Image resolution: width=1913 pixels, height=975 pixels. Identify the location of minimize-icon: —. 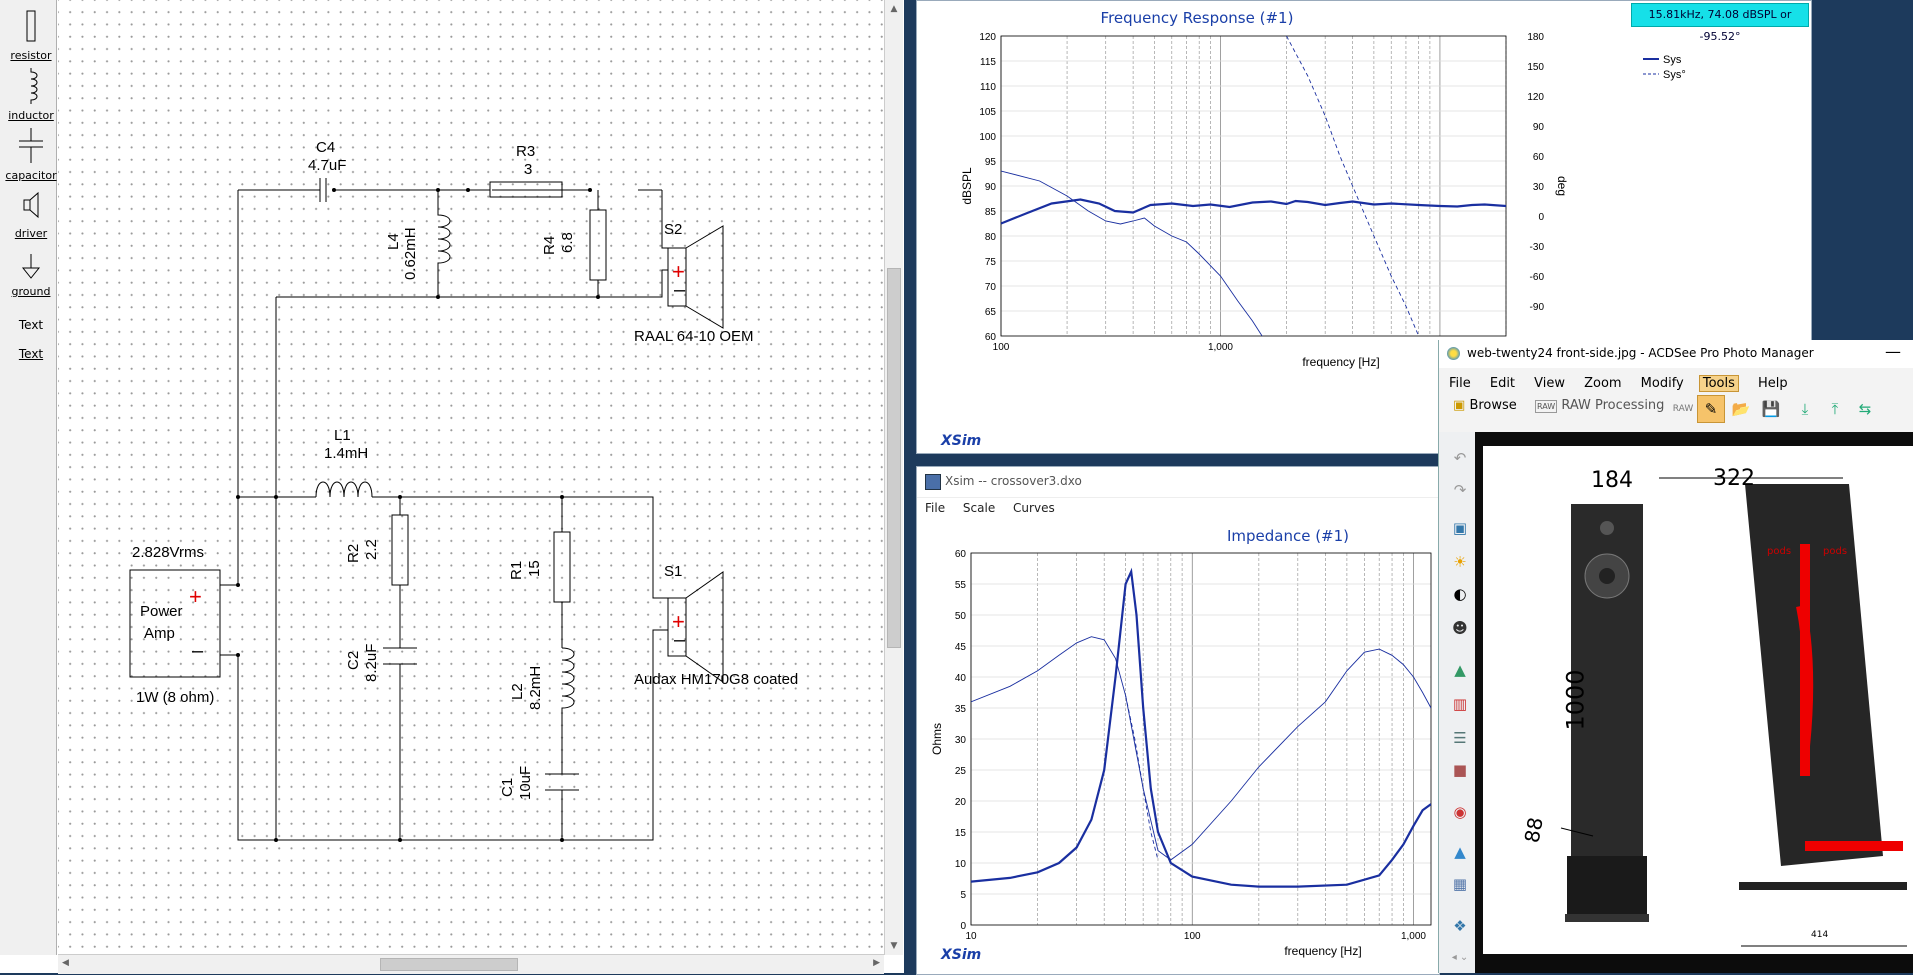
(1893, 351).